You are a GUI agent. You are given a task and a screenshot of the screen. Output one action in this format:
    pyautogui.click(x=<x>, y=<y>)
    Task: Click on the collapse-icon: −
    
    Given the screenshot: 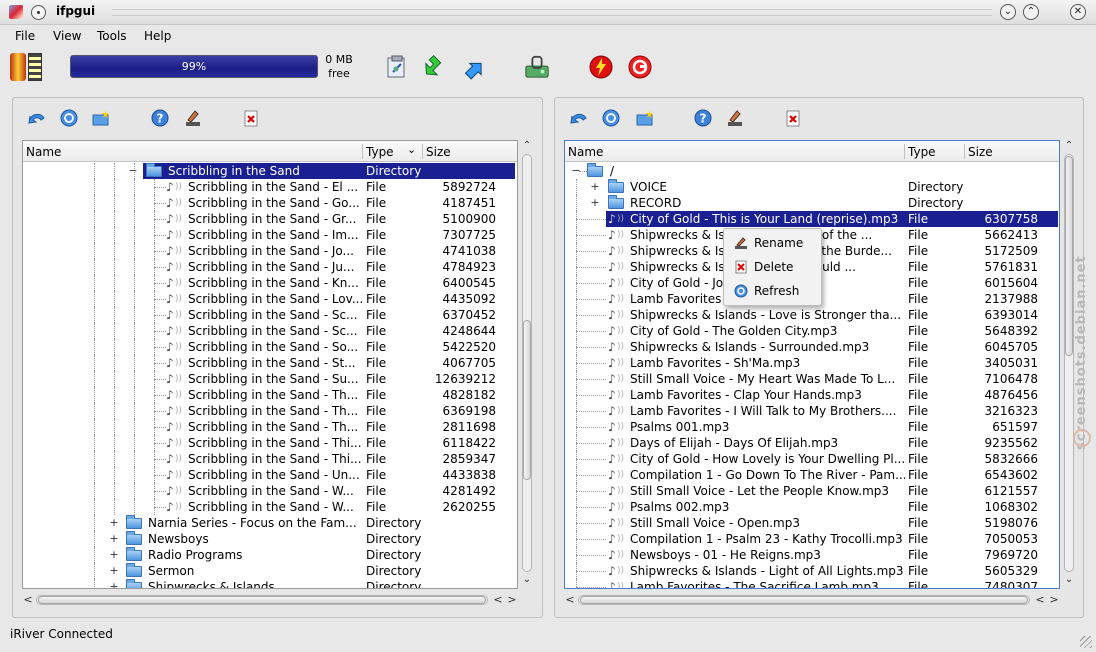 What is the action you would take?
    pyautogui.click(x=133, y=171)
    